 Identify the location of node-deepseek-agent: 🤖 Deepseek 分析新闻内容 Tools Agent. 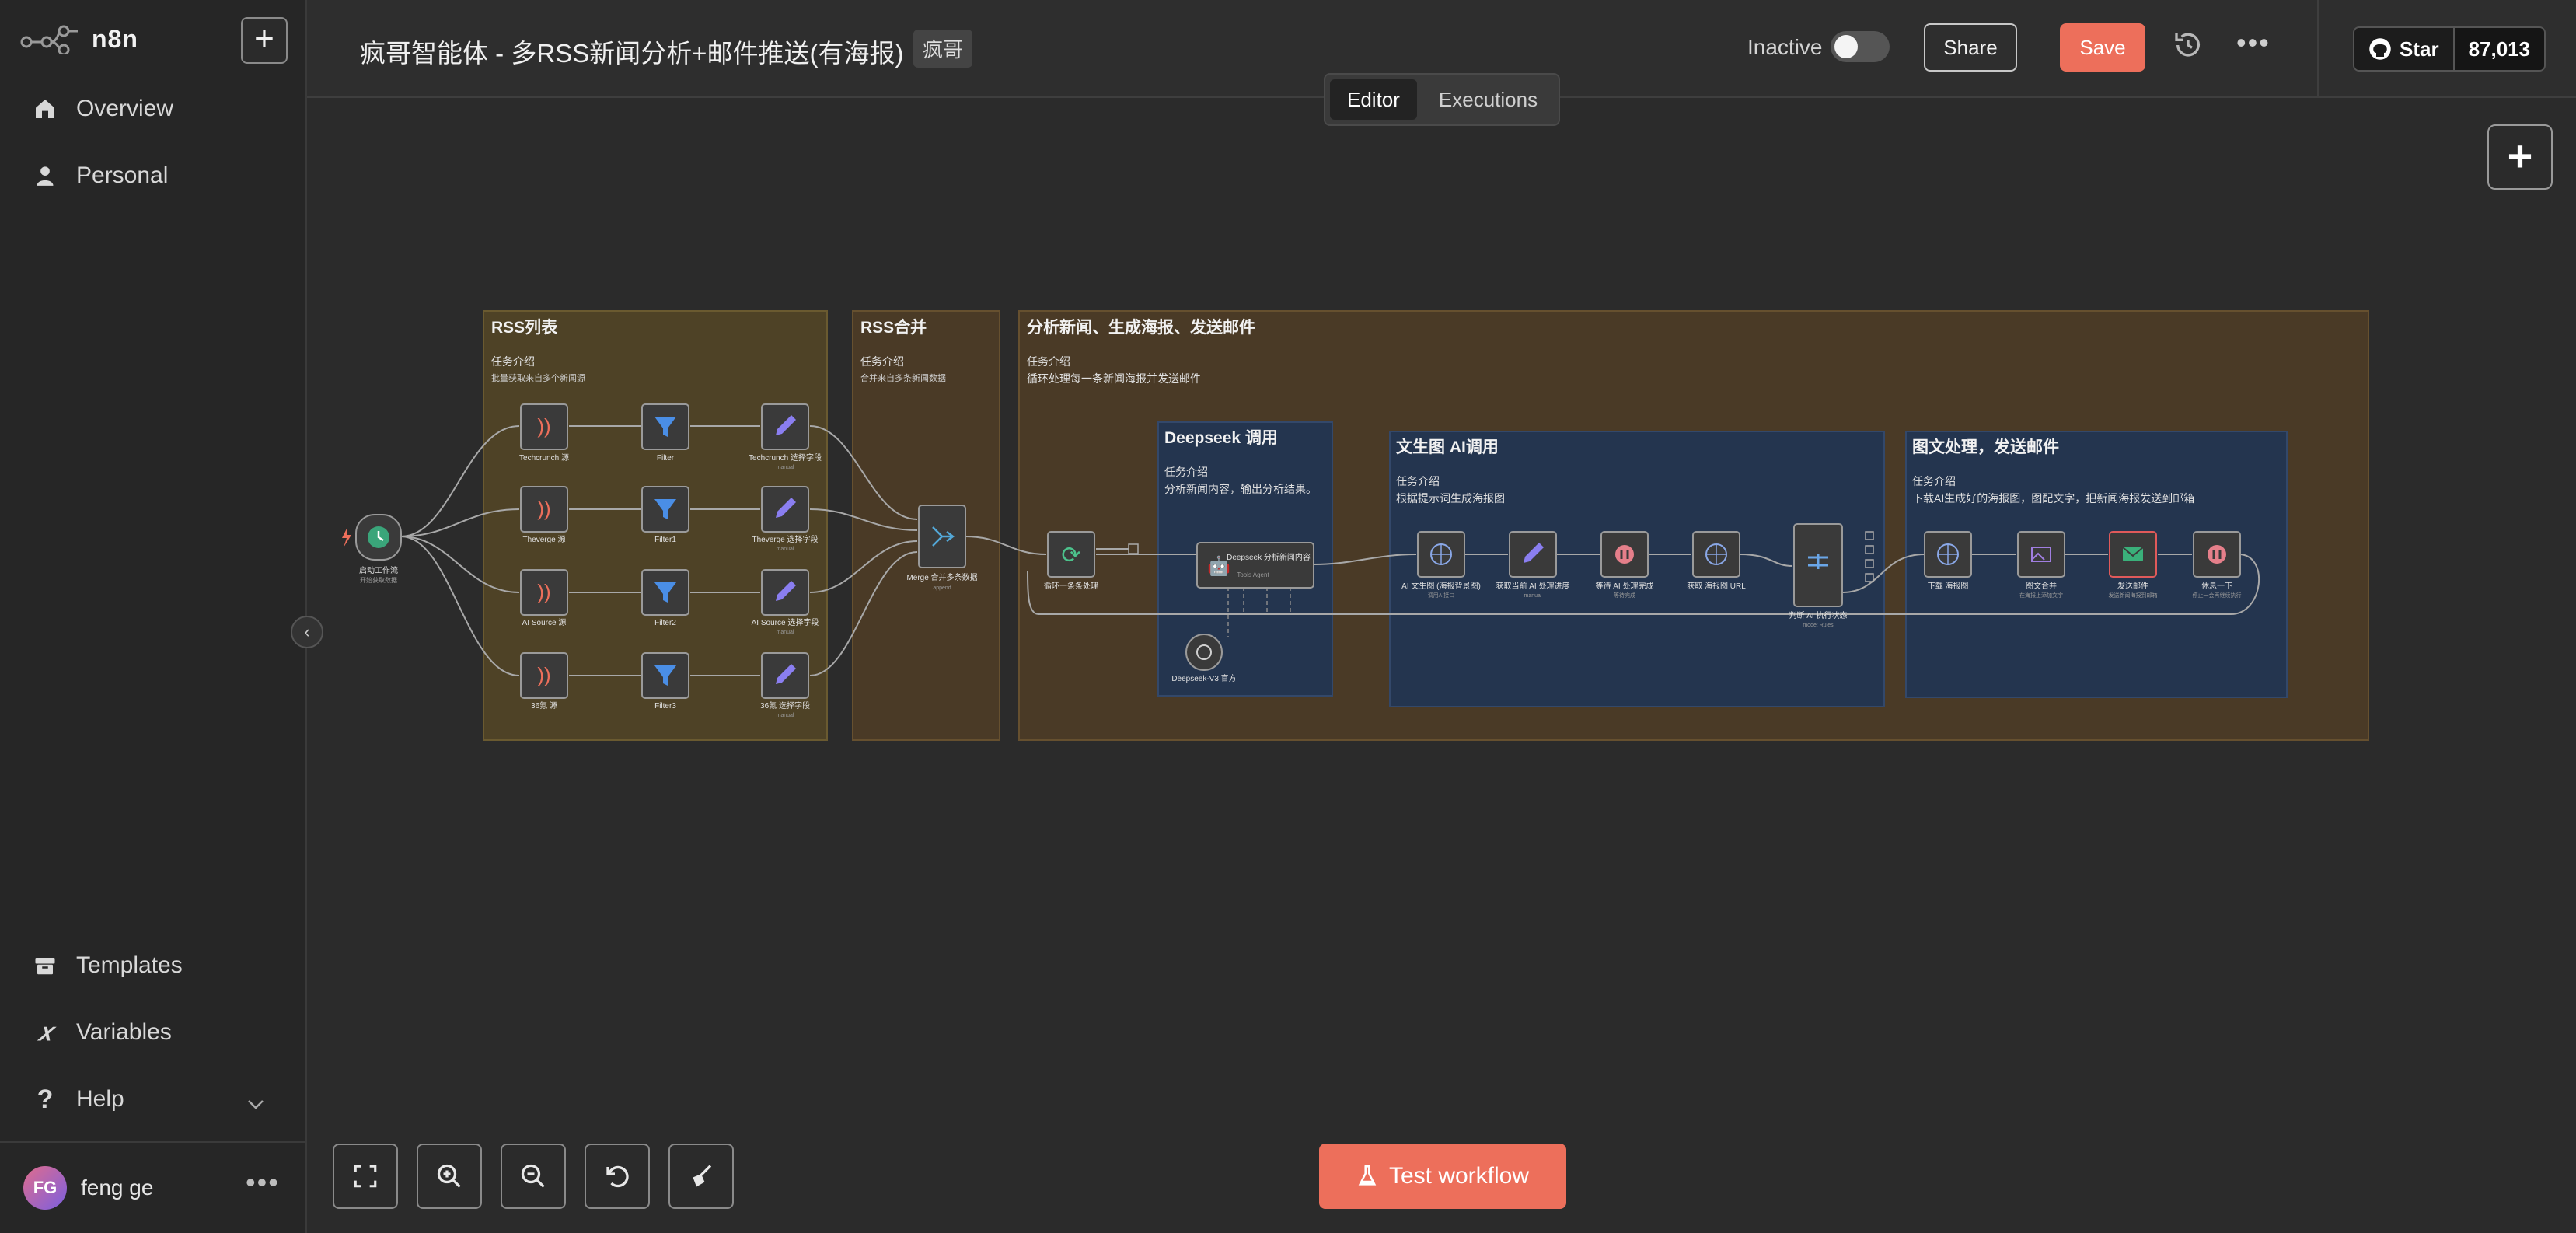
(1255, 565).